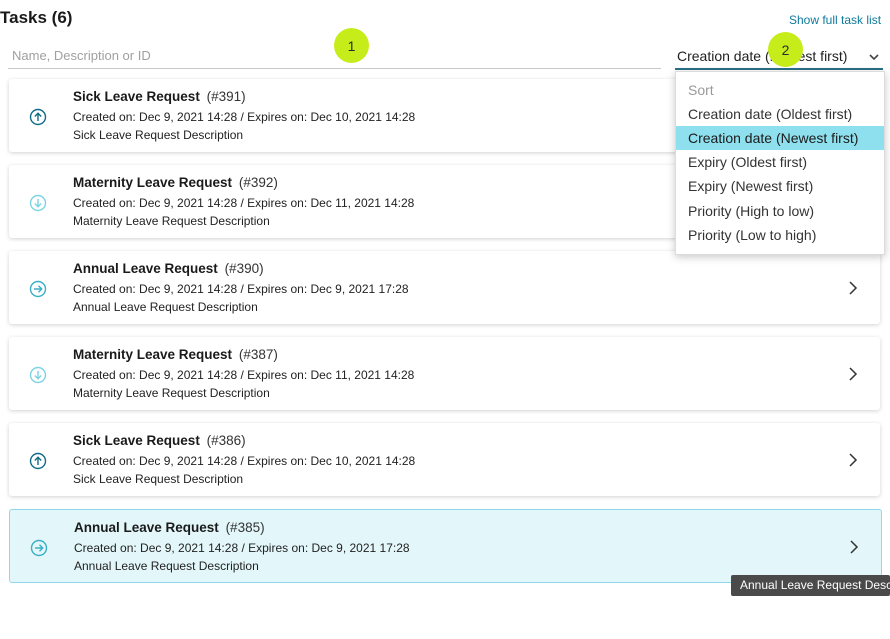 The image size is (890, 639). I want to click on task-id: (#391), so click(226, 96).